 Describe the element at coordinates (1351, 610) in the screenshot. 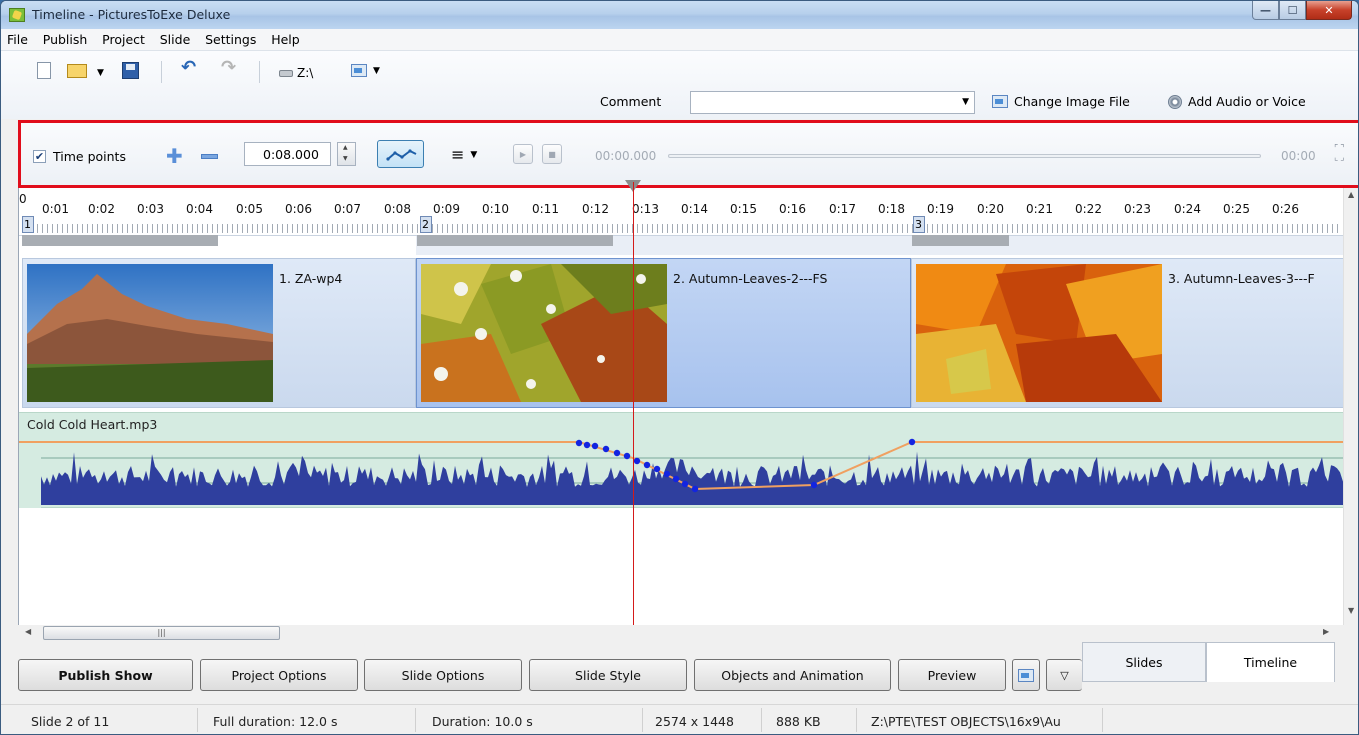

I see `scroll-down-icon: ▼` at that location.